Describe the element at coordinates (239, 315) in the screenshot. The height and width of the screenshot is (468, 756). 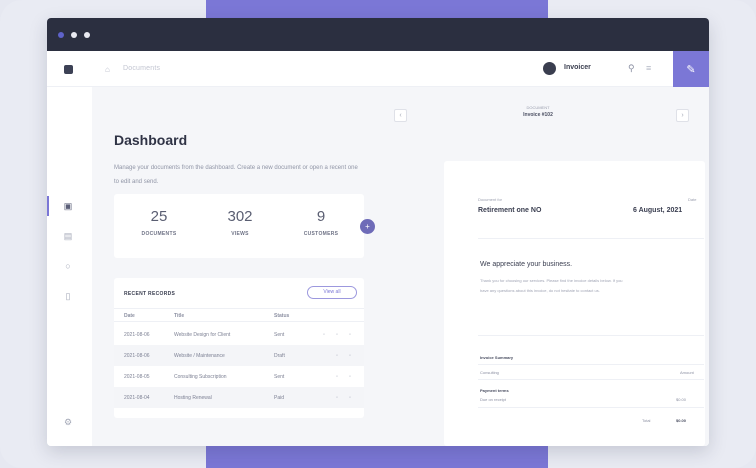
I see `table-header: Date Title Status` at that location.